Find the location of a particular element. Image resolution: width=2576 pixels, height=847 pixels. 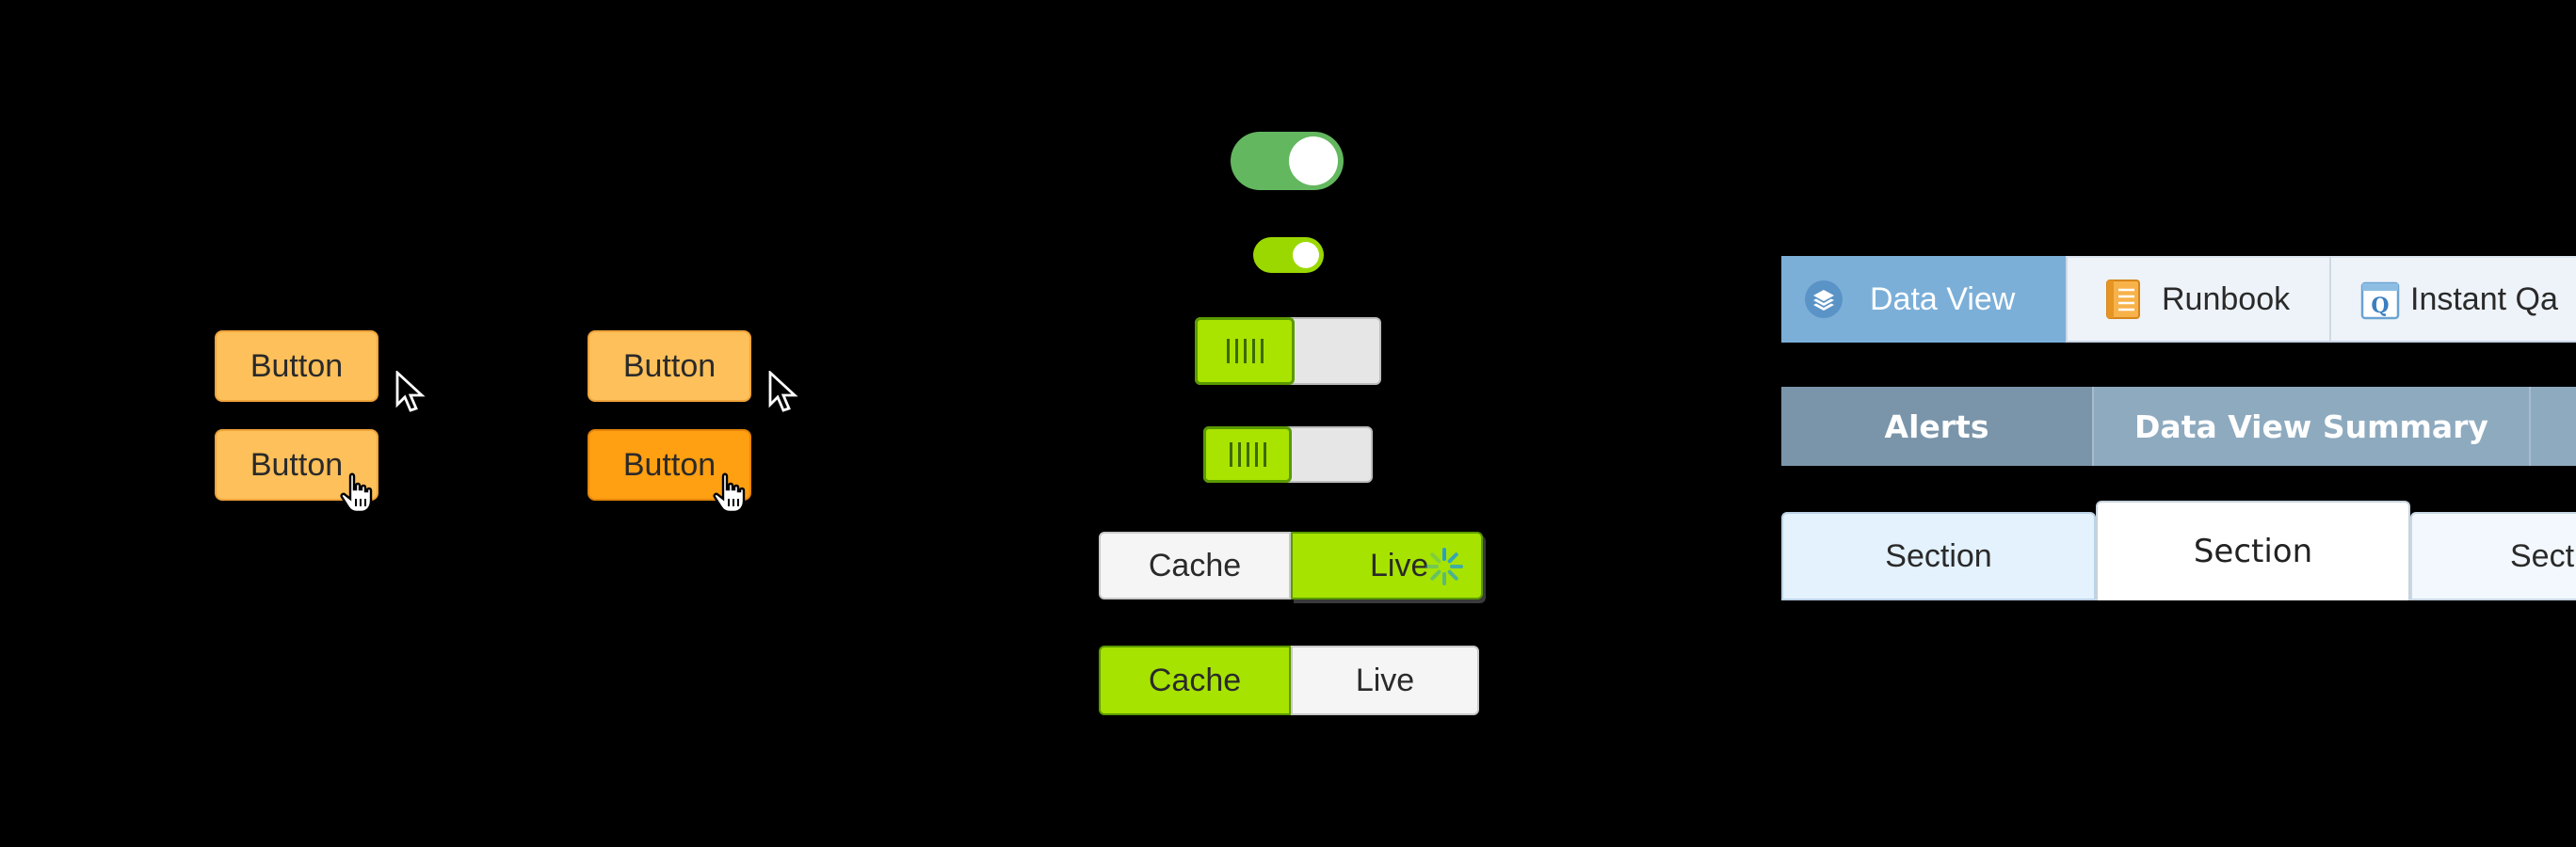

tab-instant-qa: Q Instant Qa is located at coordinates (2452, 299).